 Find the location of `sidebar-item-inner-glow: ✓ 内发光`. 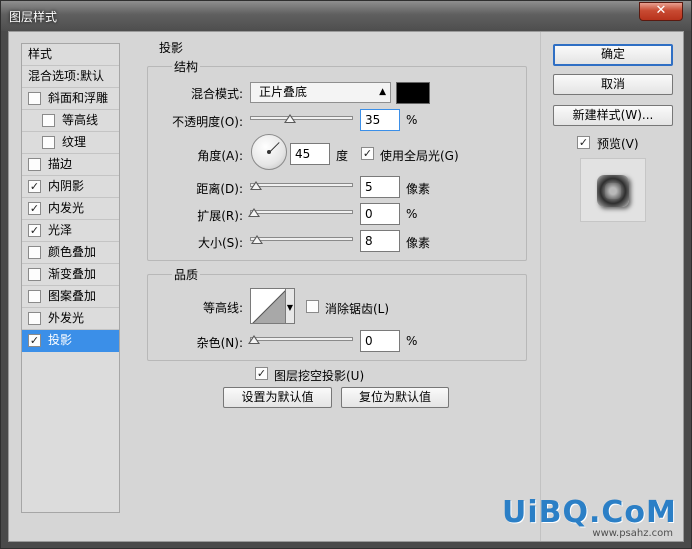

sidebar-item-inner-glow: ✓ 内发光 is located at coordinates (70, 209).